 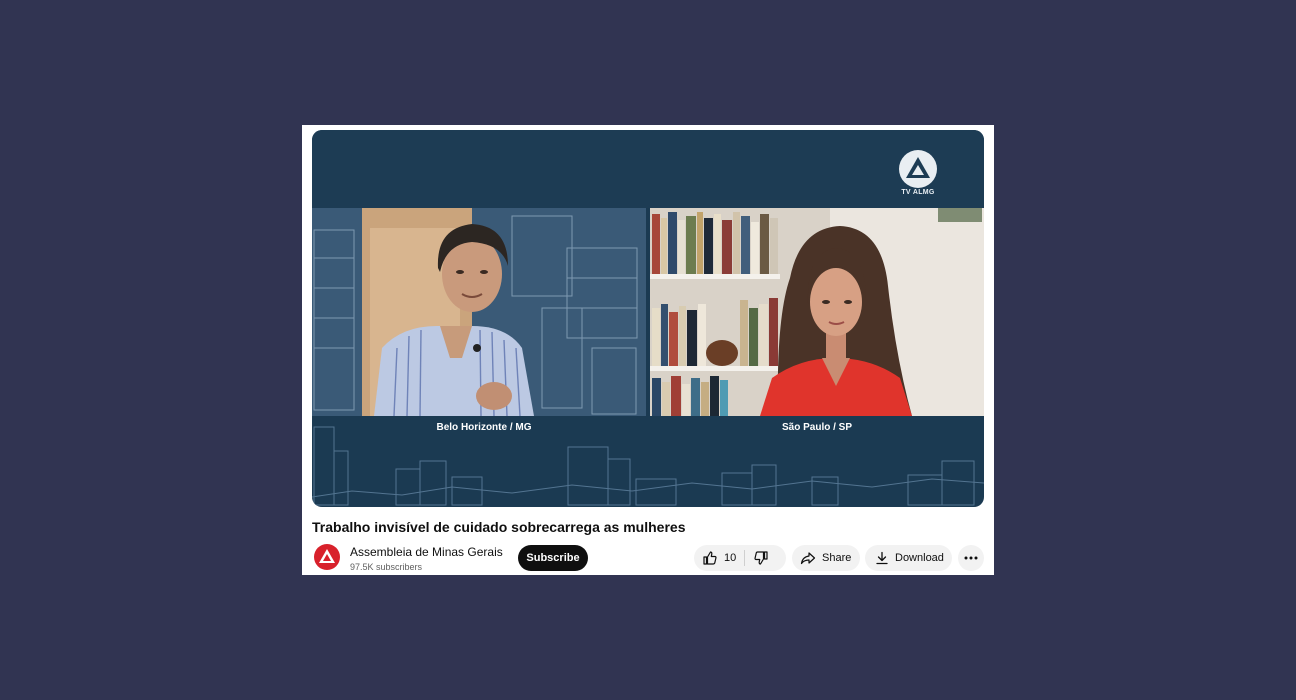 I want to click on download-label: Download, so click(x=919, y=558).